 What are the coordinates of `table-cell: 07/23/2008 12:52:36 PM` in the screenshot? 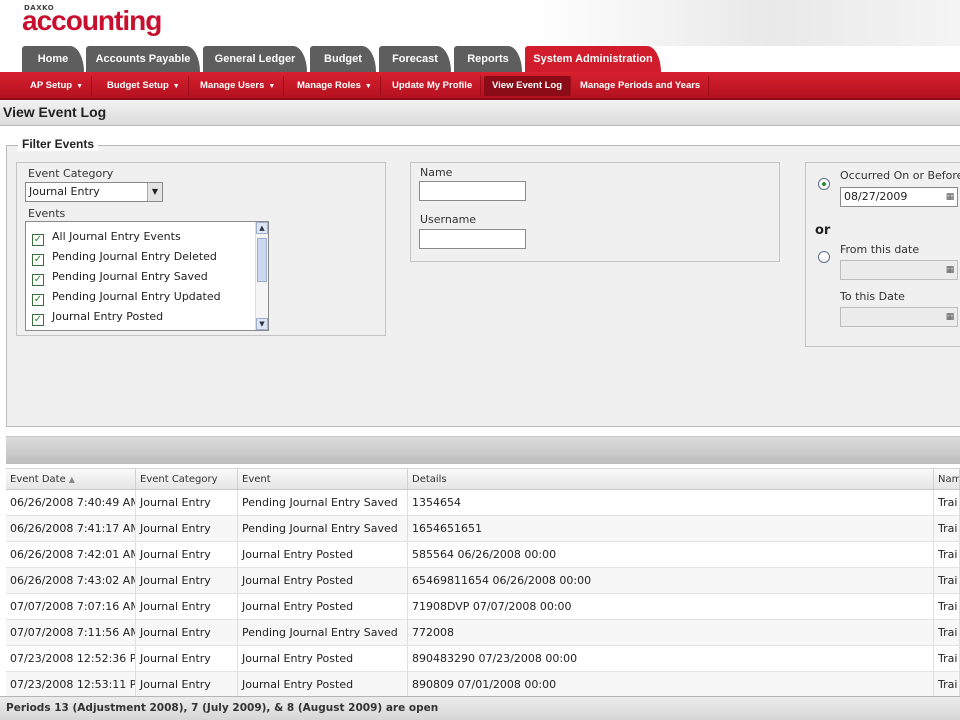 It's located at (71, 658).